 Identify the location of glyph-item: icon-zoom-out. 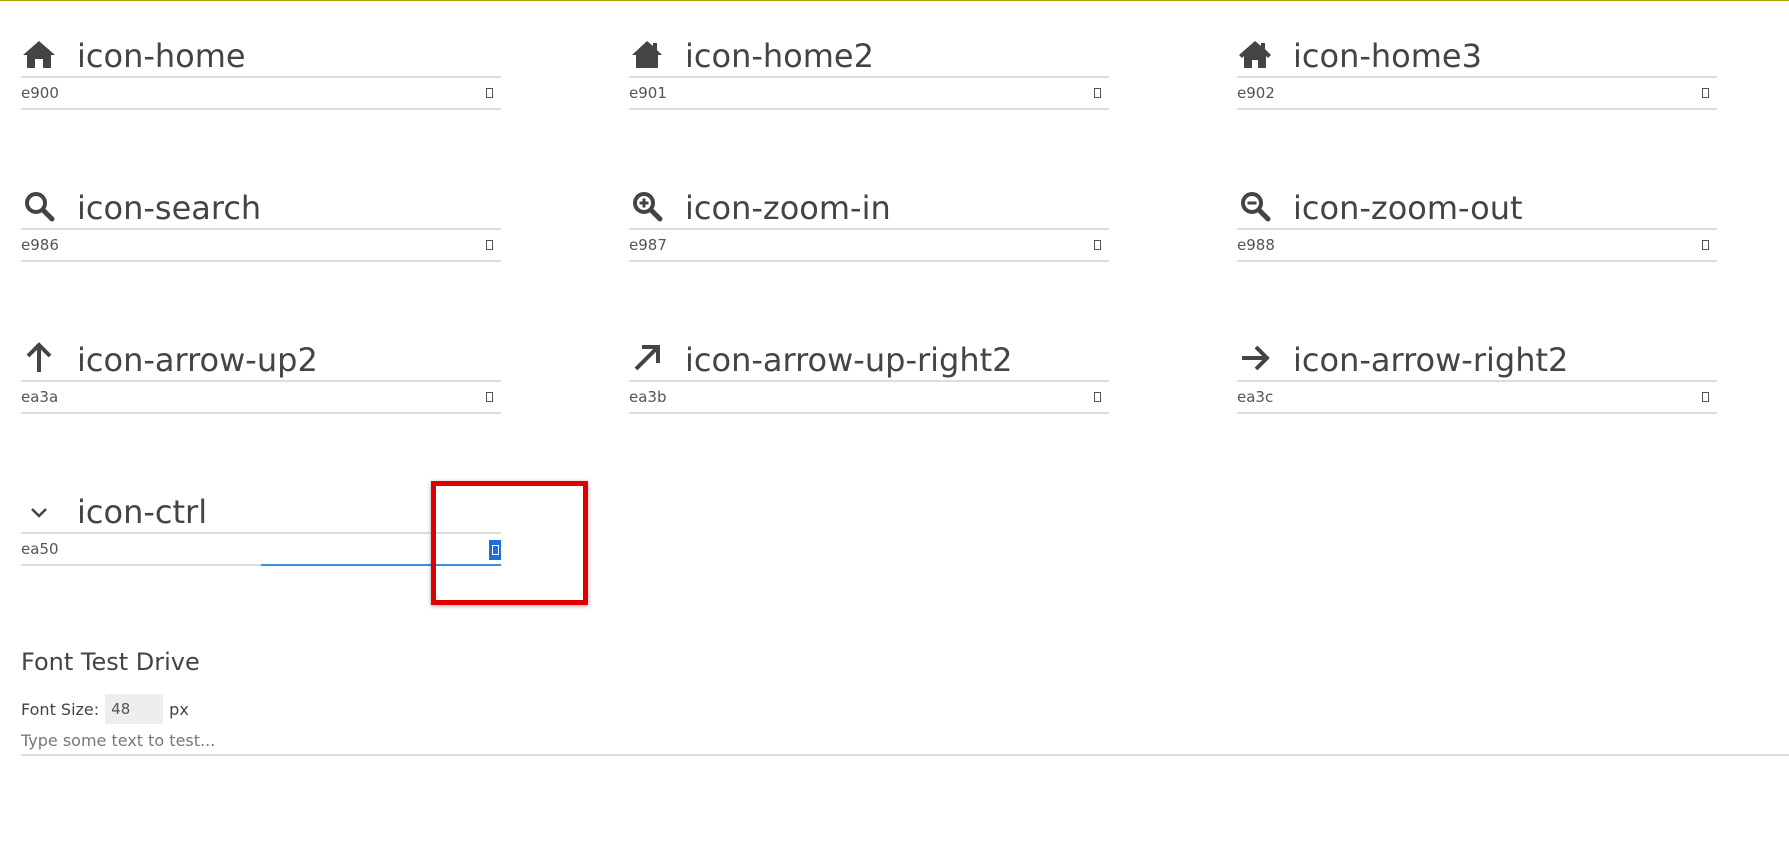
(1477, 219).